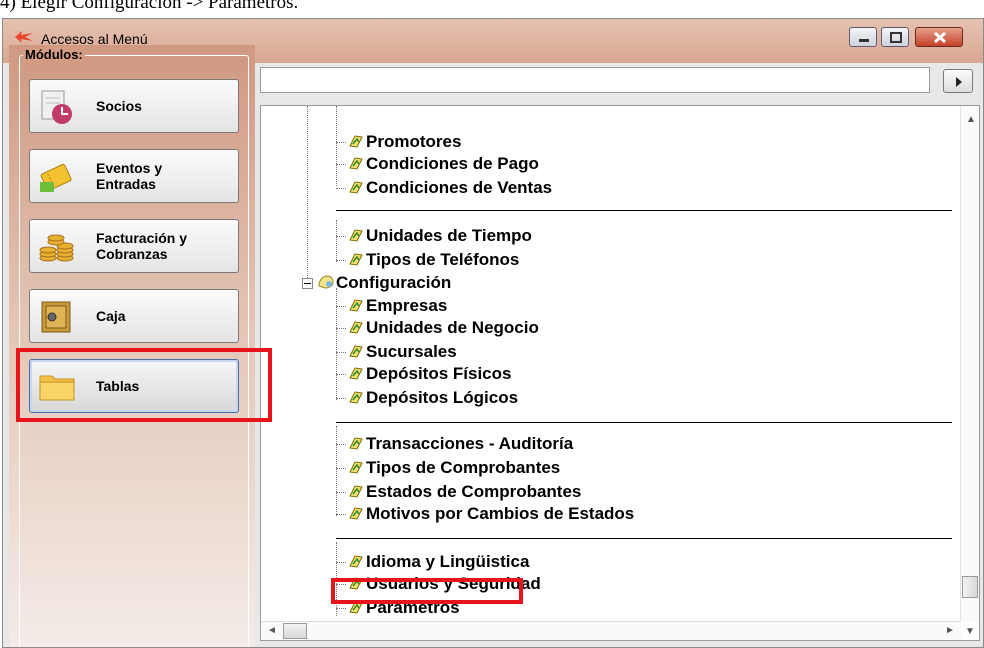  Describe the element at coordinates (595, 80) in the screenshot. I see `path-input` at that location.